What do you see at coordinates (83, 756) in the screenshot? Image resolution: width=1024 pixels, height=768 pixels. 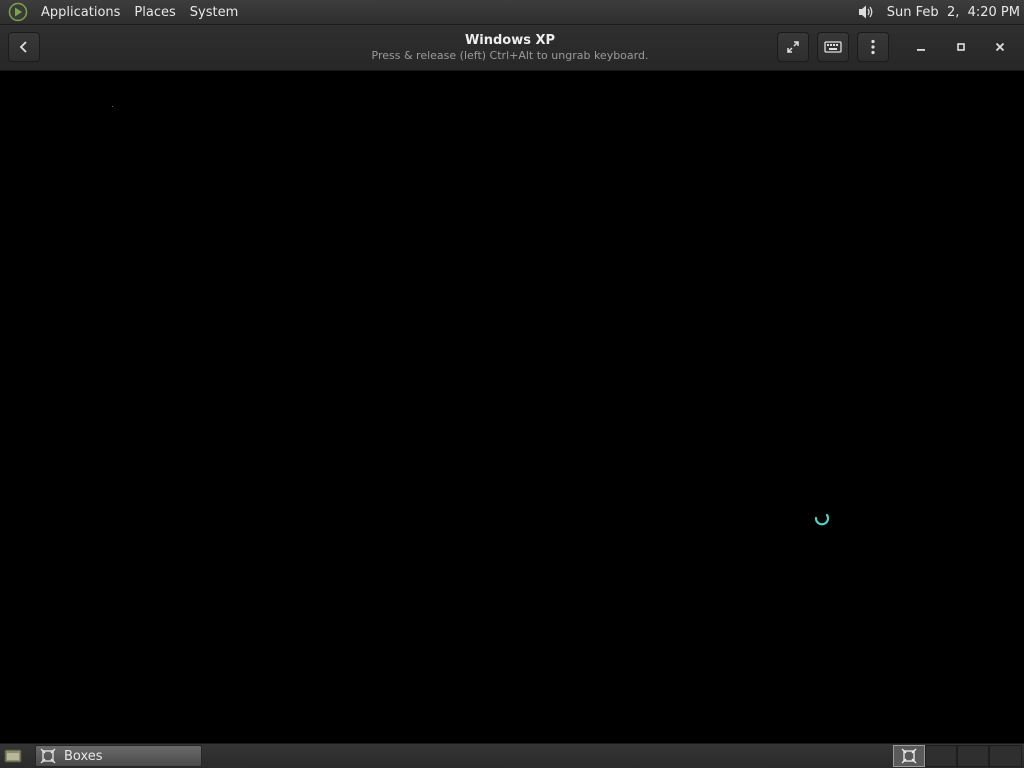 I see `taskbar-item-label: Boxes` at bounding box center [83, 756].